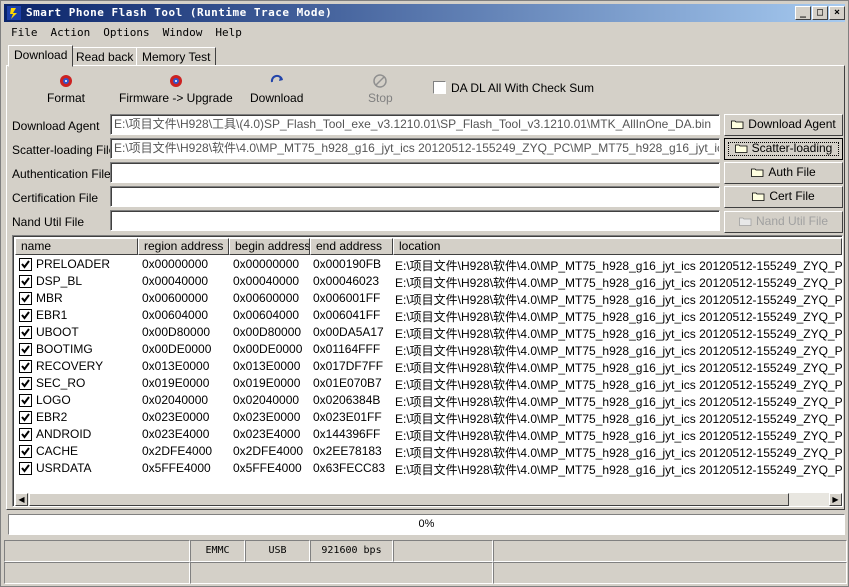 This screenshot has height=587, width=849. I want to click on cell-end: 0x006041FF, so click(347, 315).